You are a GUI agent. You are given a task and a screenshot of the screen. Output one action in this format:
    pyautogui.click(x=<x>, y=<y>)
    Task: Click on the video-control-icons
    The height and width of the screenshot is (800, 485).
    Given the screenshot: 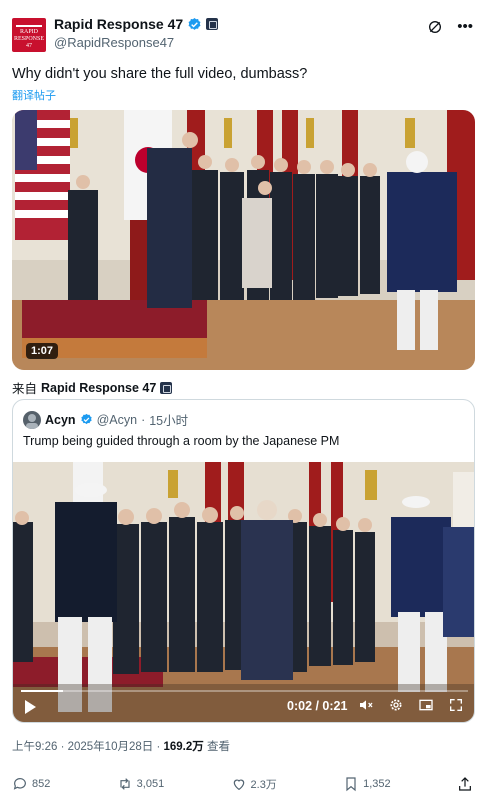 What is the action you would take?
    pyautogui.click(x=411, y=705)
    